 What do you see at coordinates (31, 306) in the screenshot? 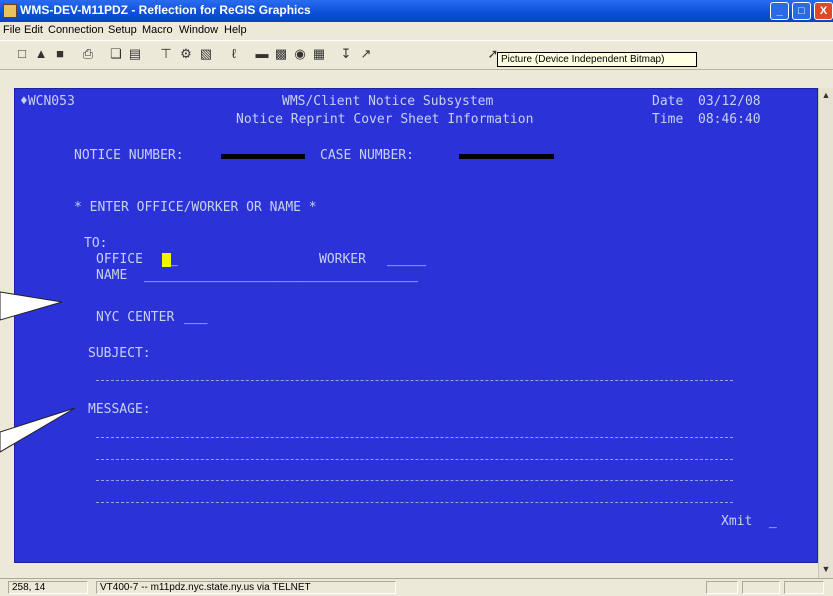
I see `callout-arrow-to` at bounding box center [31, 306].